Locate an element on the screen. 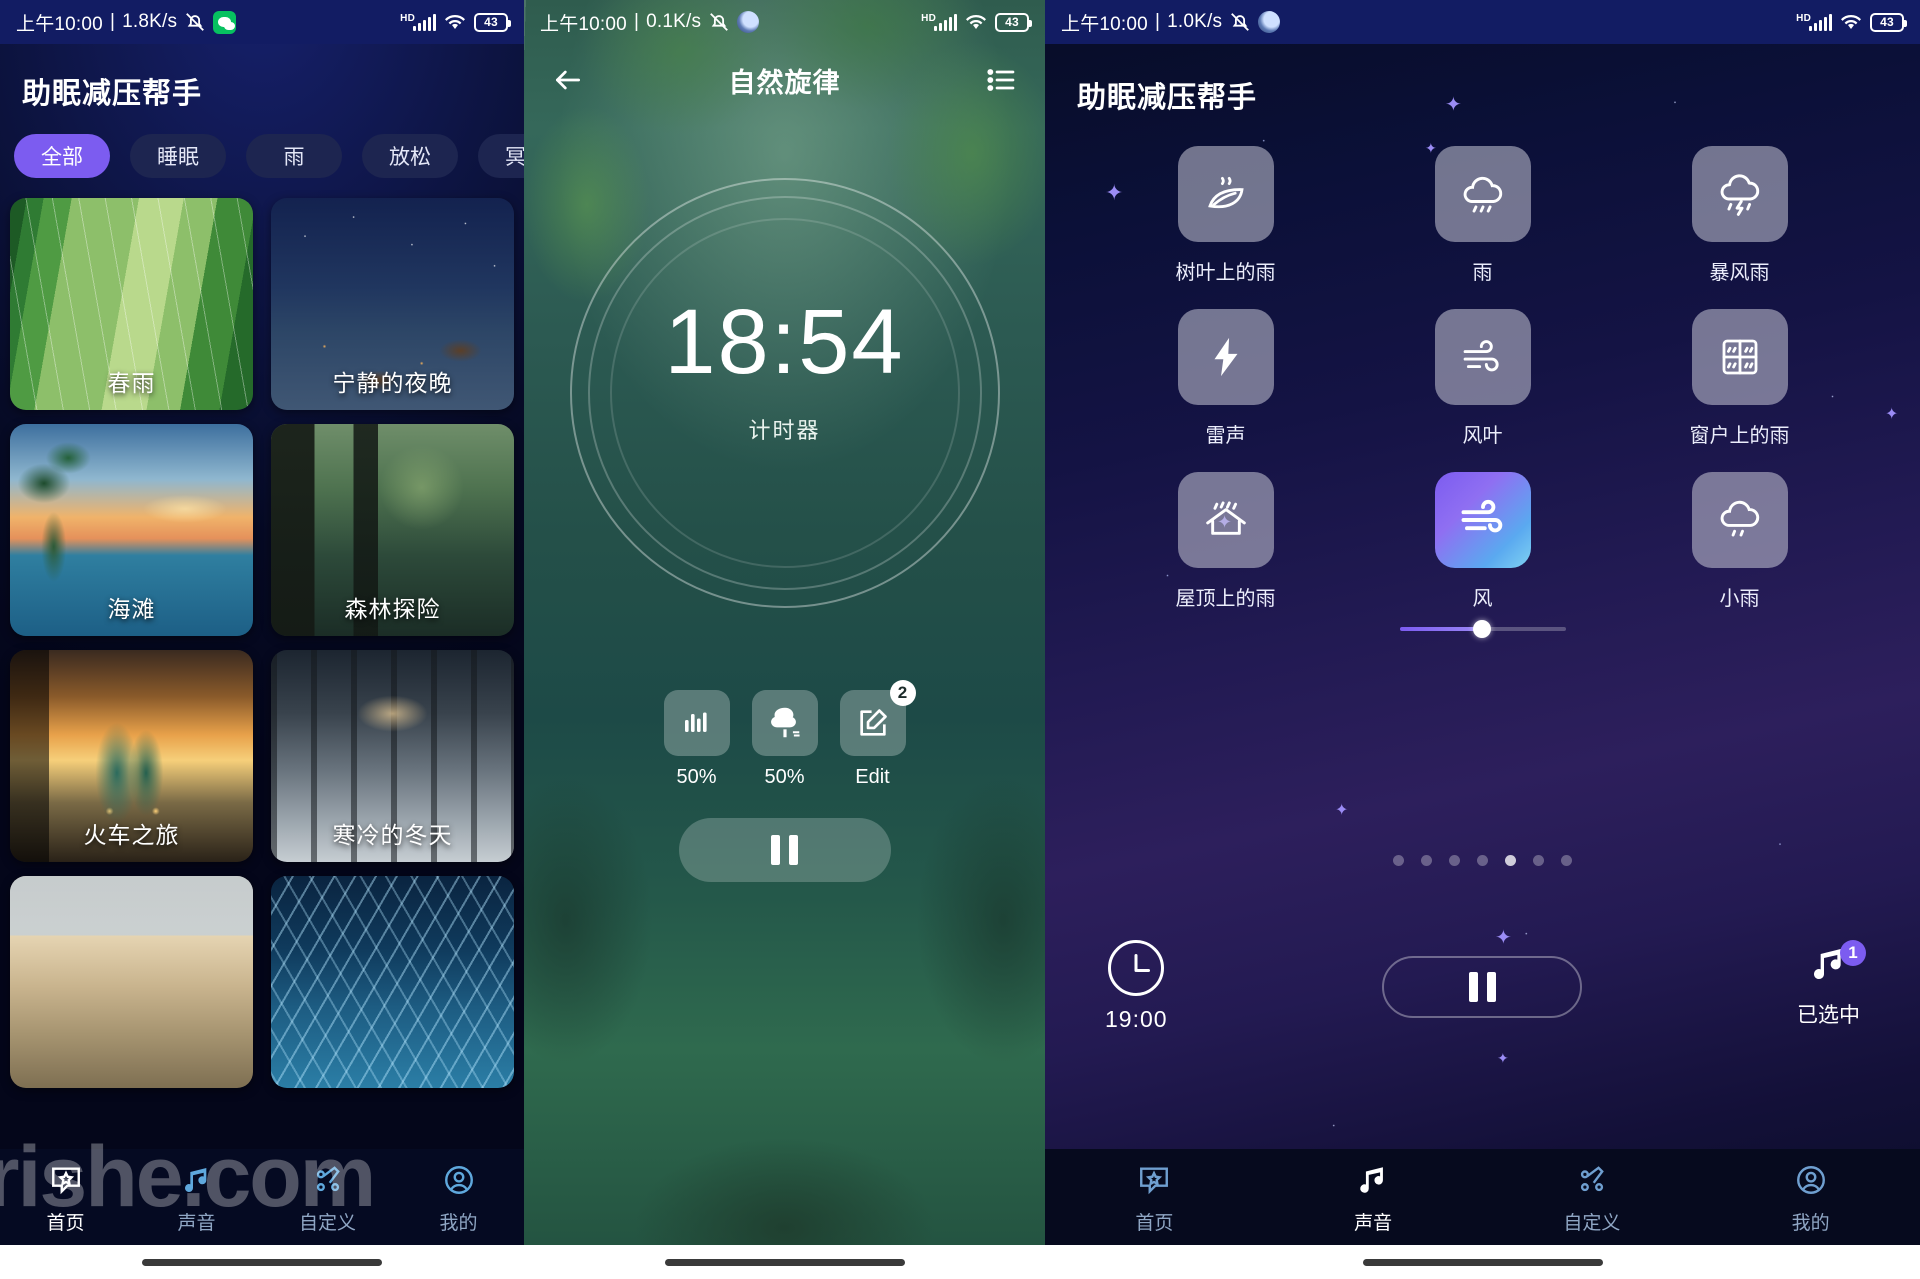 Image resolution: width=1920 pixels, height=1279 pixels. sound-tile-item: 屋顶上的雨 is located at coordinates (1226, 555).